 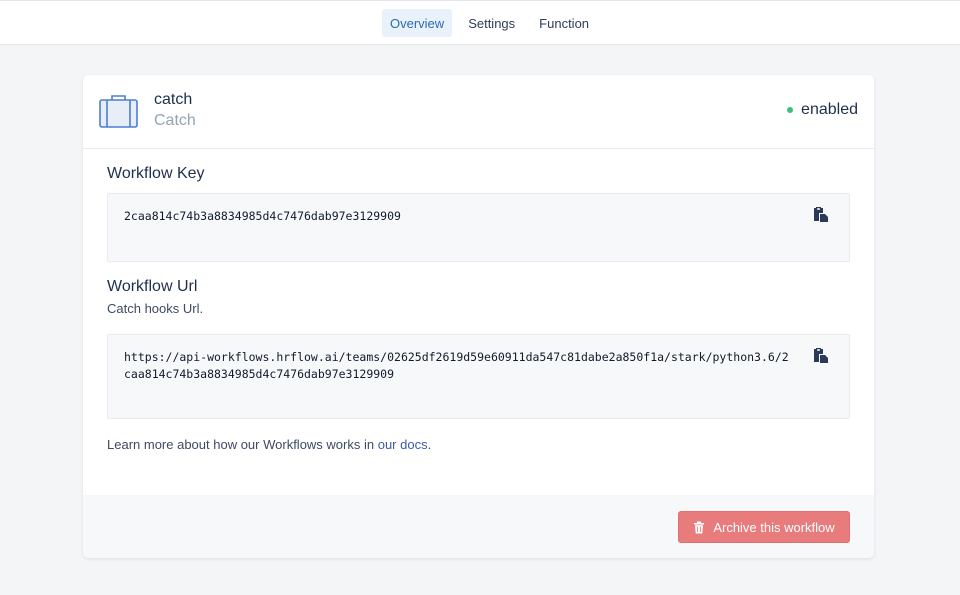 What do you see at coordinates (478, 526) in the screenshot?
I see `card-footer: Archive this workflow` at bounding box center [478, 526].